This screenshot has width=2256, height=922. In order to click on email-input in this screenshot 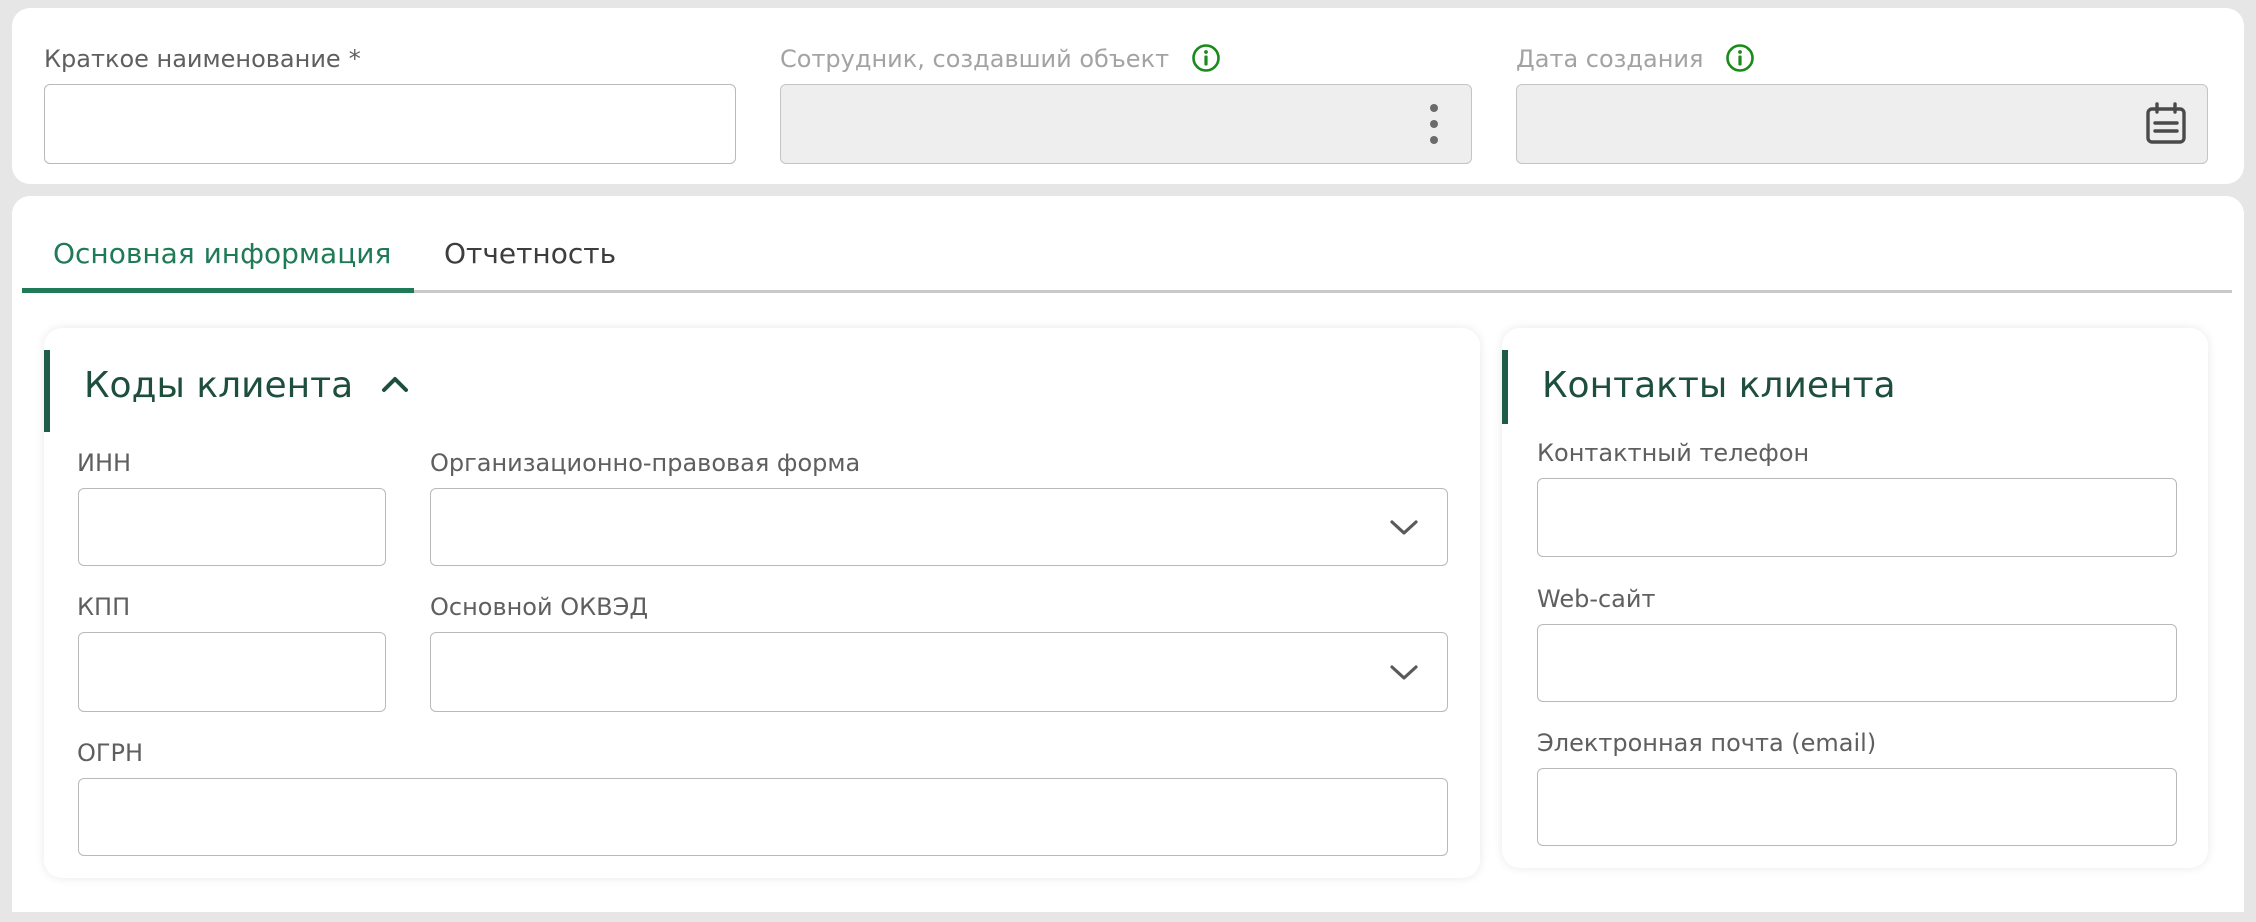, I will do `click(1857, 807)`.